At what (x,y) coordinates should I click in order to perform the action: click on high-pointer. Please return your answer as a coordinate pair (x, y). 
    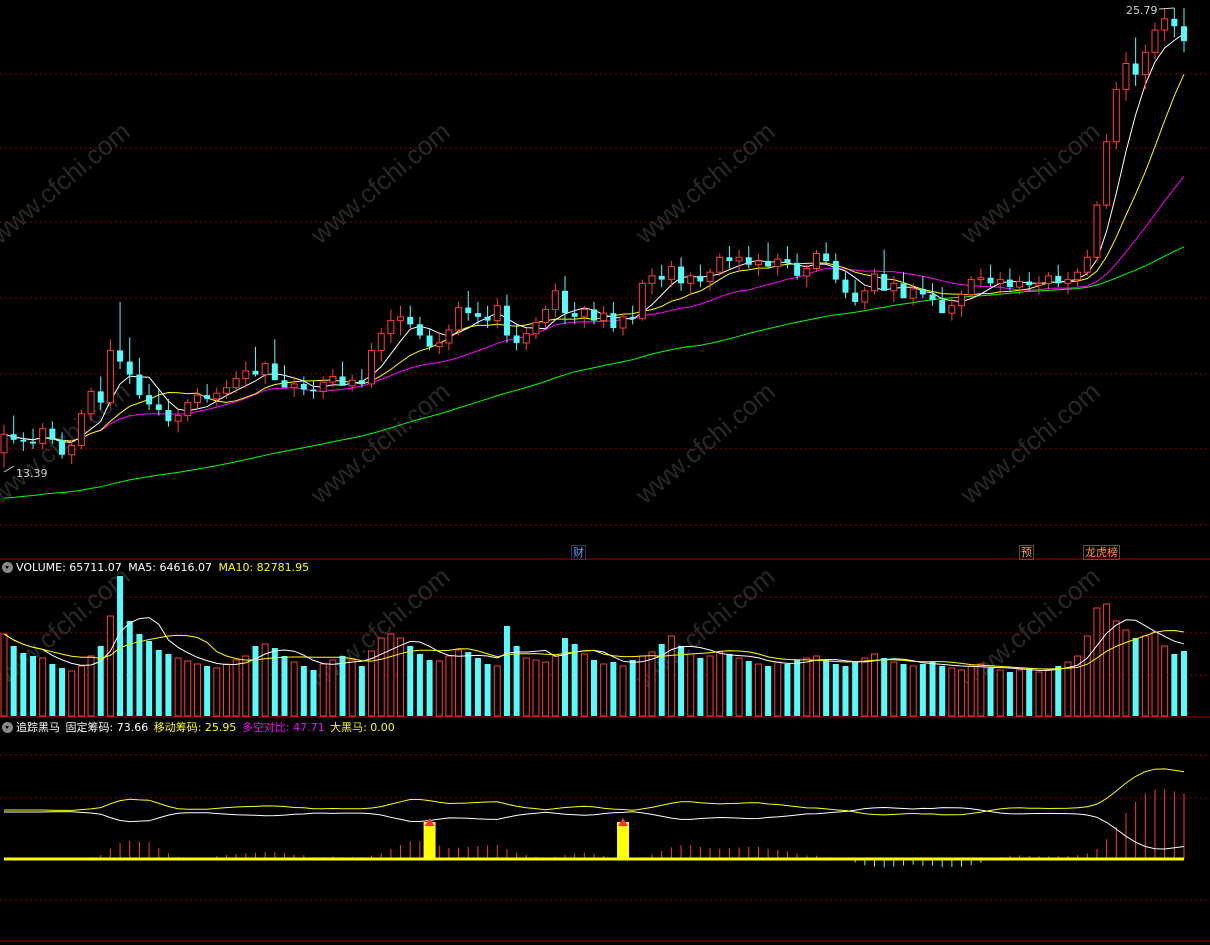
    Looking at the image, I should click on (1166, 8).